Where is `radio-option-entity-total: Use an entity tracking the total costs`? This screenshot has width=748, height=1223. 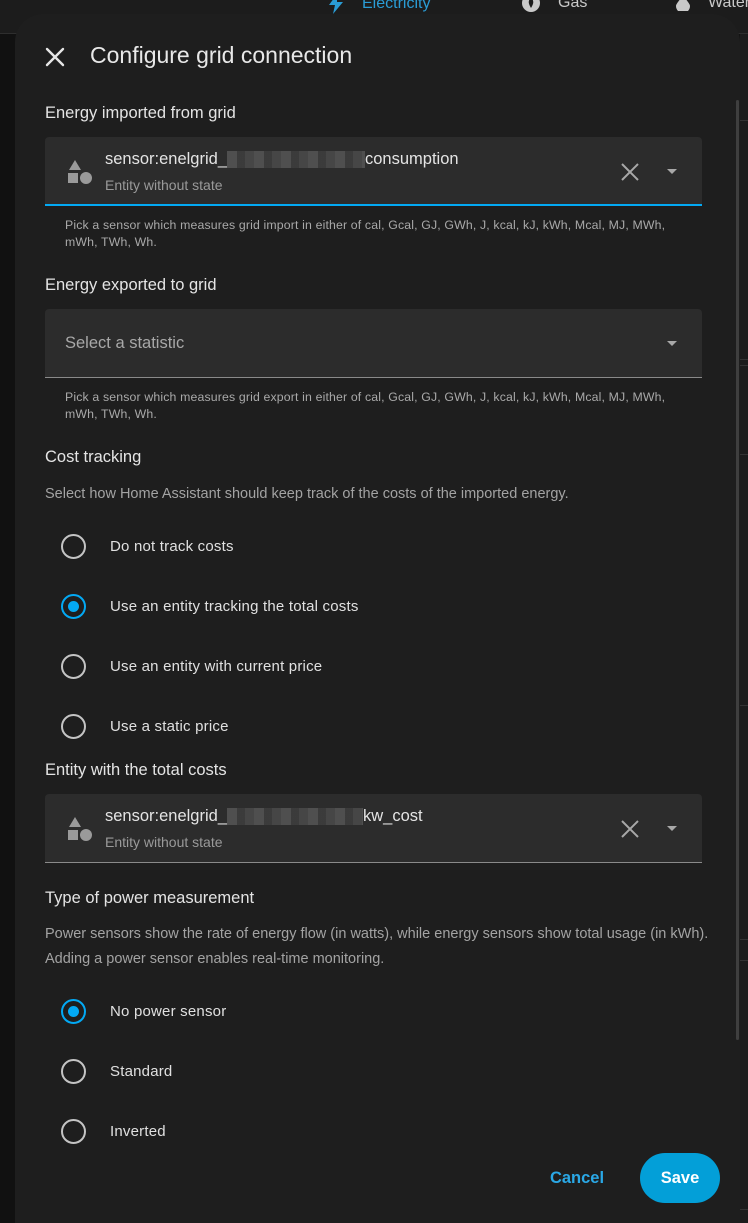 radio-option-entity-total: Use an entity tracking the total costs is located at coordinates (210, 606).